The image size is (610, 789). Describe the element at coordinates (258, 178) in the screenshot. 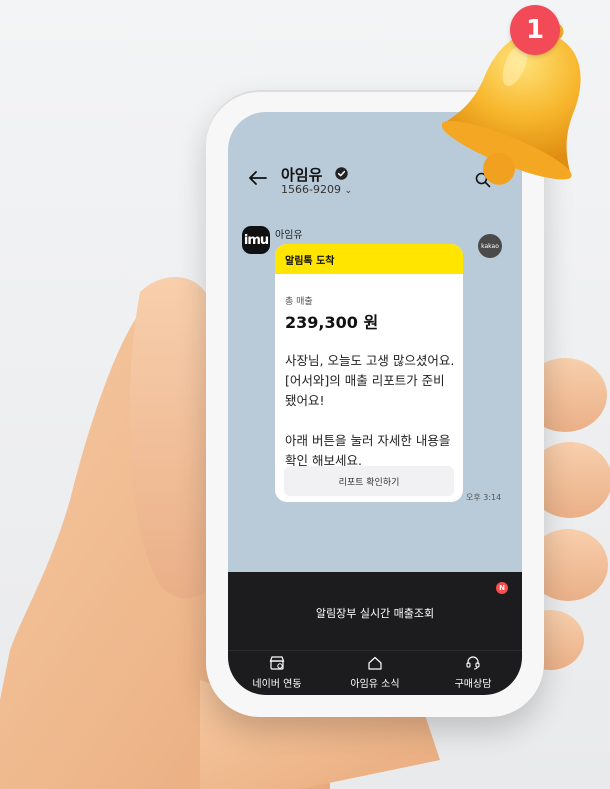

I see `back-arrow-icon` at that location.